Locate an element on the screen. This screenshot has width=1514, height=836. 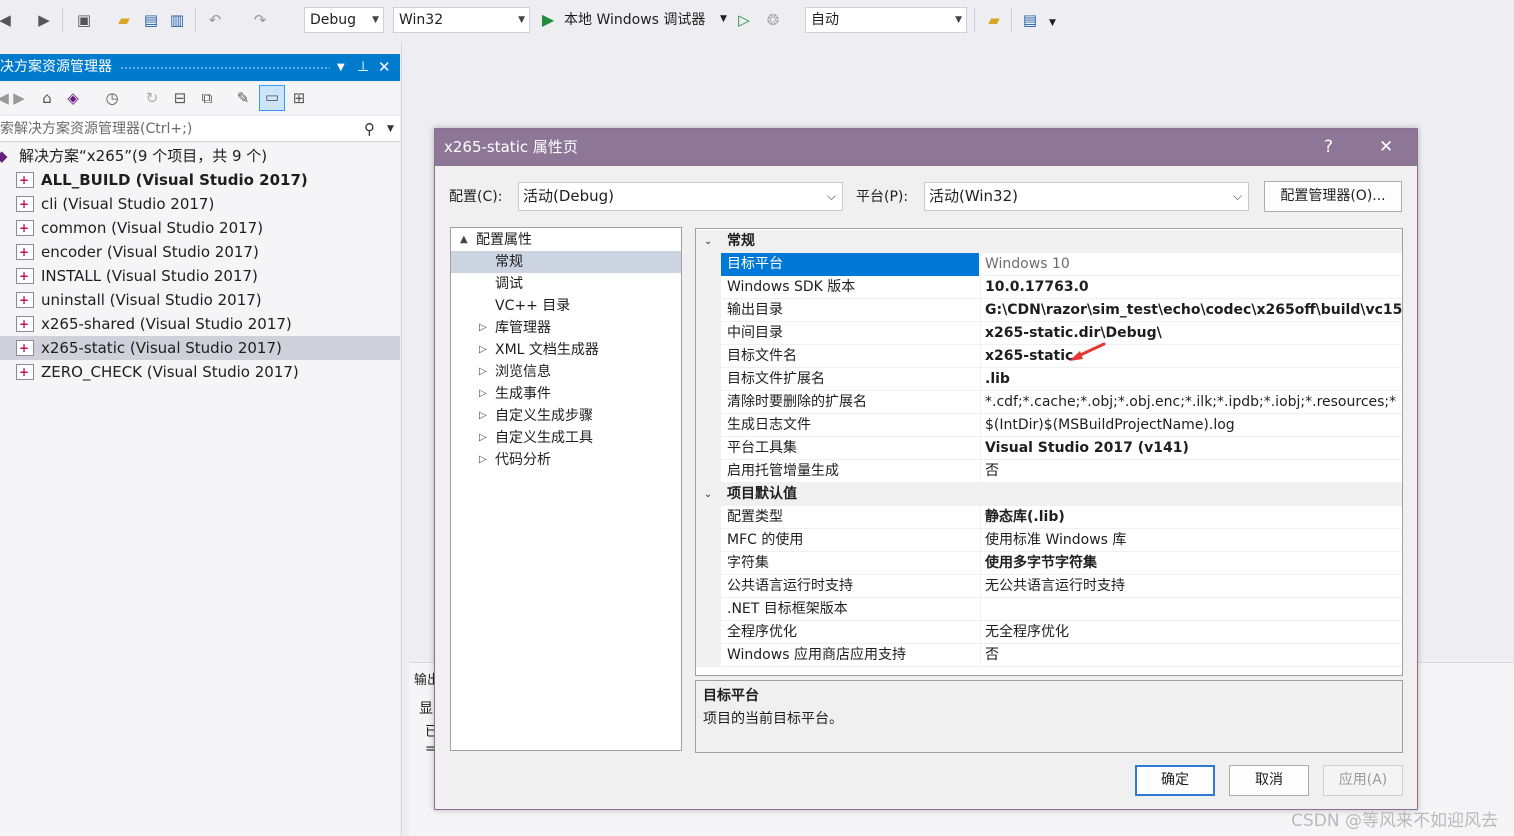
config-select: 活动(Debug) ⌵ is located at coordinates (680, 196).